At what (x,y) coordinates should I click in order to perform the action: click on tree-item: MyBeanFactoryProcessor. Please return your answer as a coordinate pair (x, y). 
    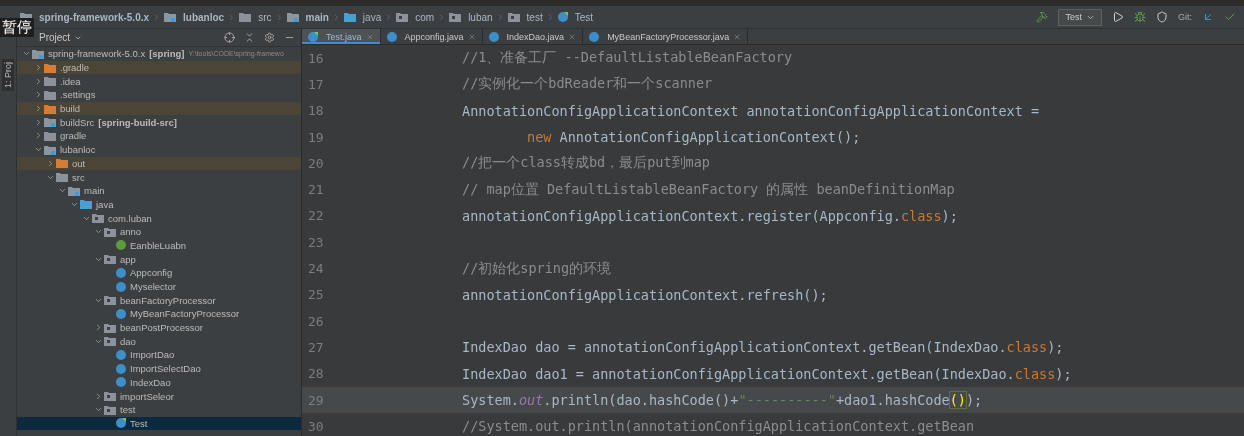
    Looking at the image, I should click on (159, 314).